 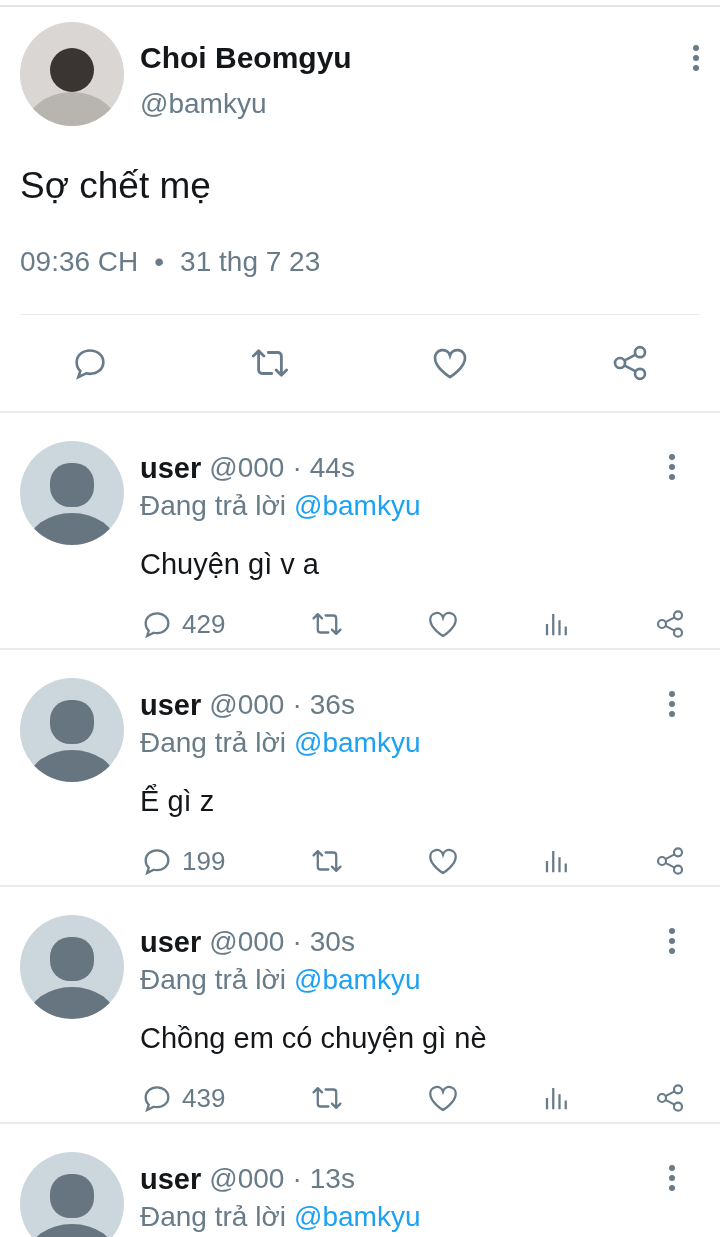 What do you see at coordinates (79, 262) in the screenshot?
I see `tweet-time: 09:36 CH` at bounding box center [79, 262].